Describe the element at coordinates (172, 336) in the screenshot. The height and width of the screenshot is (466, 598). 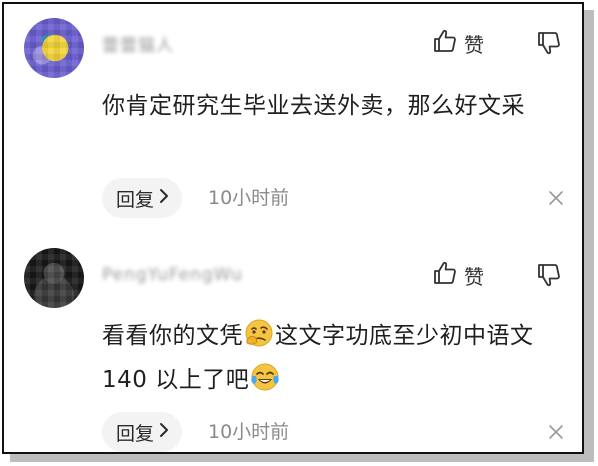
I see `comment-text-part1: 看看你的文凭` at that location.